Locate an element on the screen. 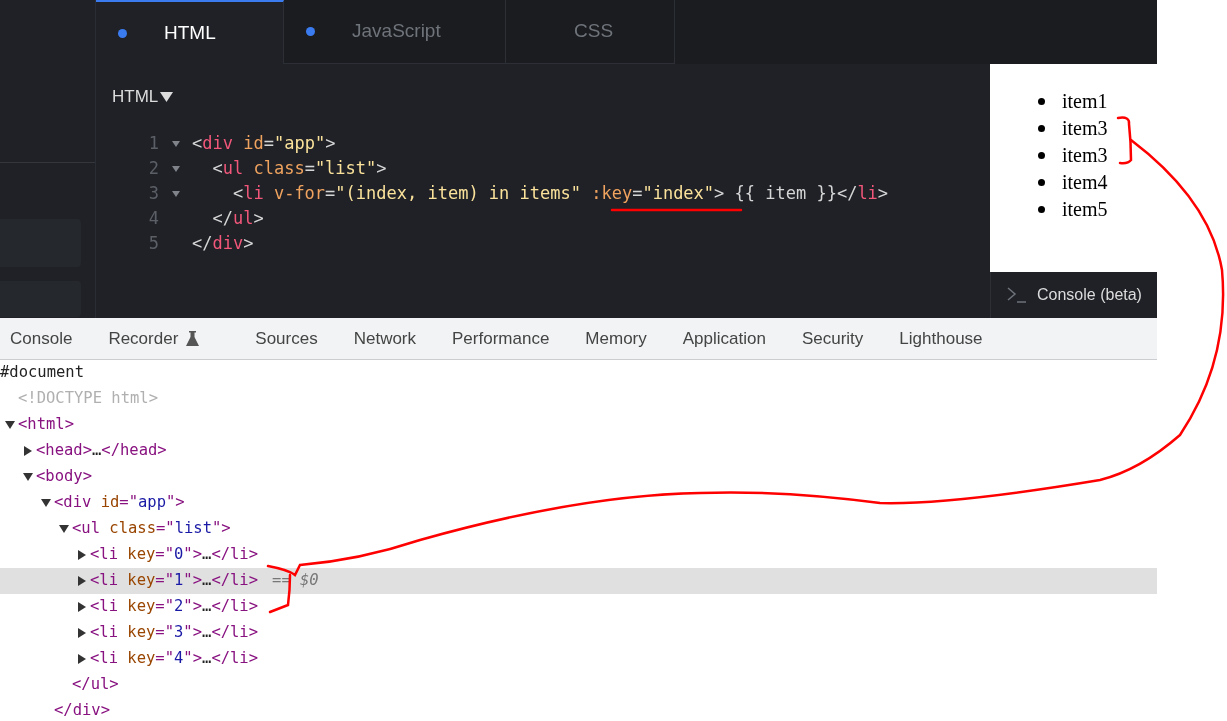 The height and width of the screenshot is (721, 1227). line-number: 3 is located at coordinates (153, 194).